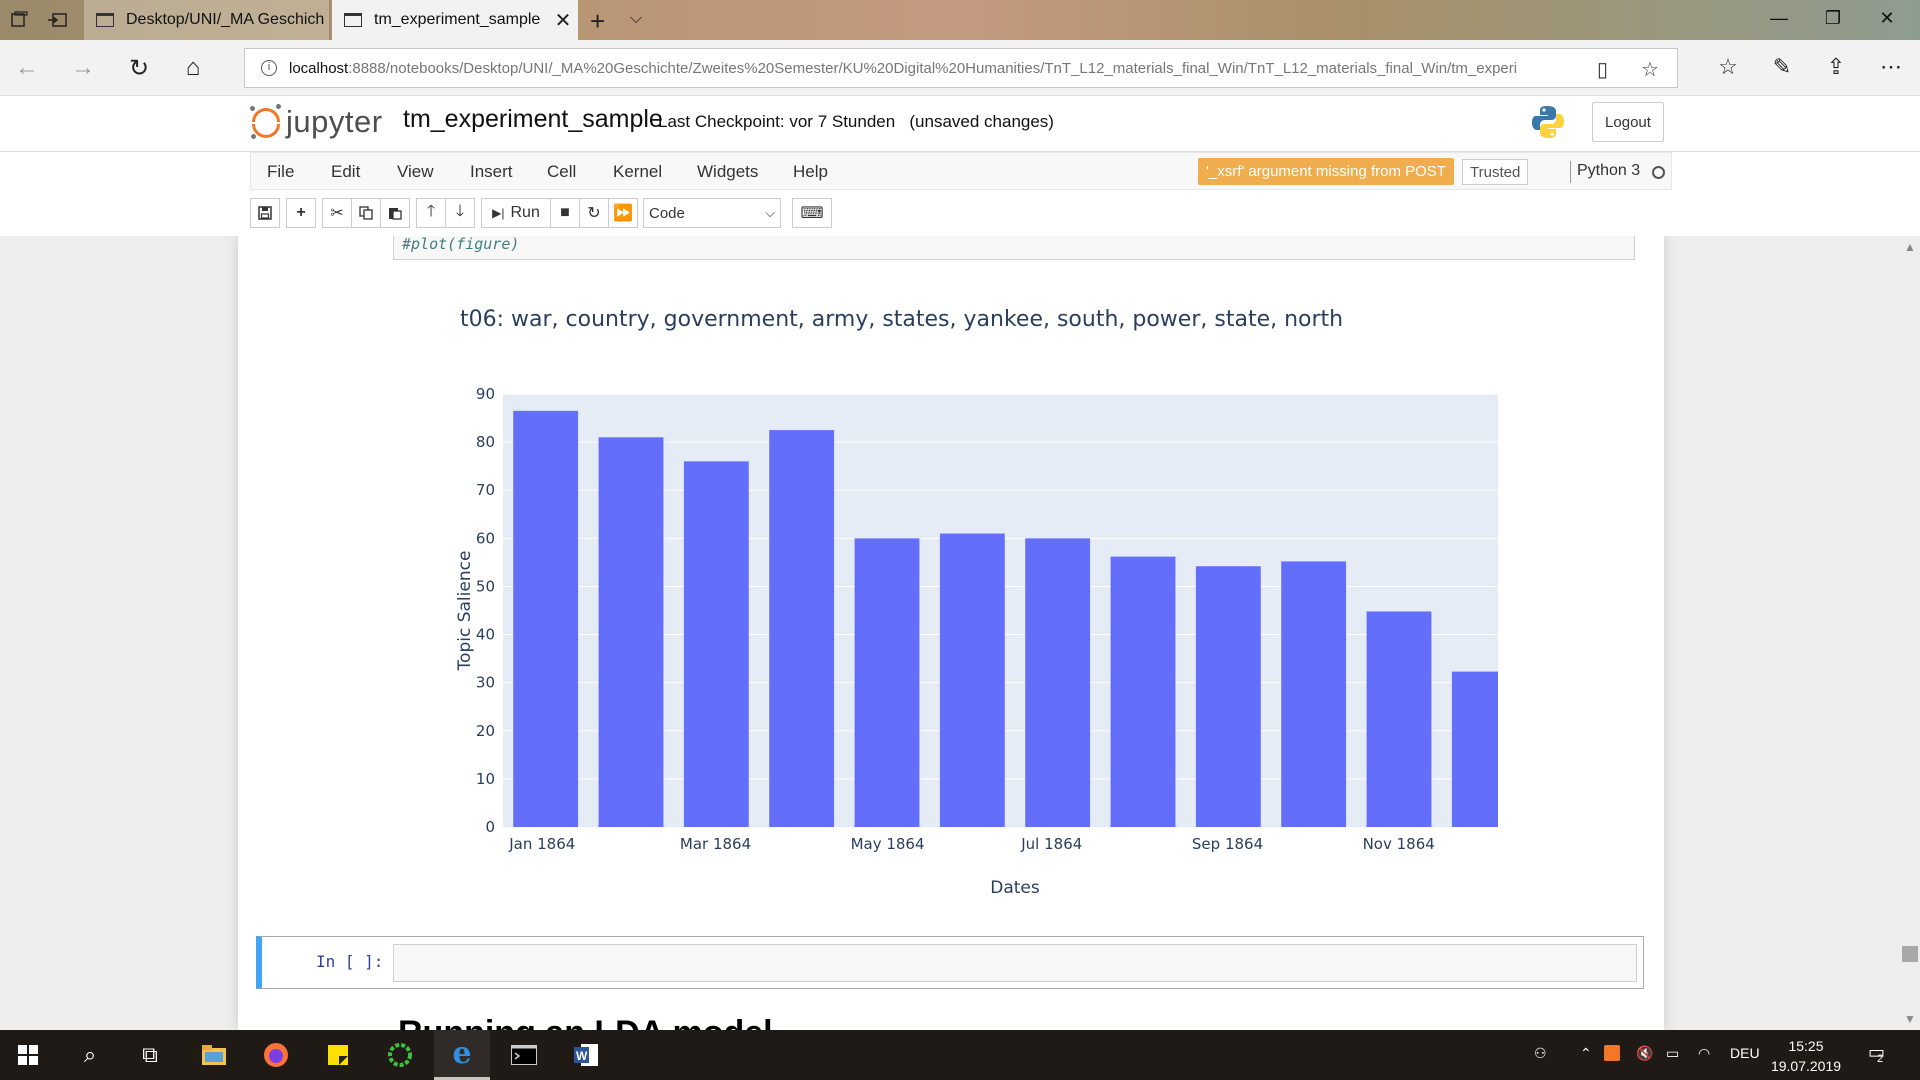 The height and width of the screenshot is (1080, 1920). Describe the element at coordinates (1806, 1056) in the screenshot. I see `clock: 15:25 19.07.2019` at that location.